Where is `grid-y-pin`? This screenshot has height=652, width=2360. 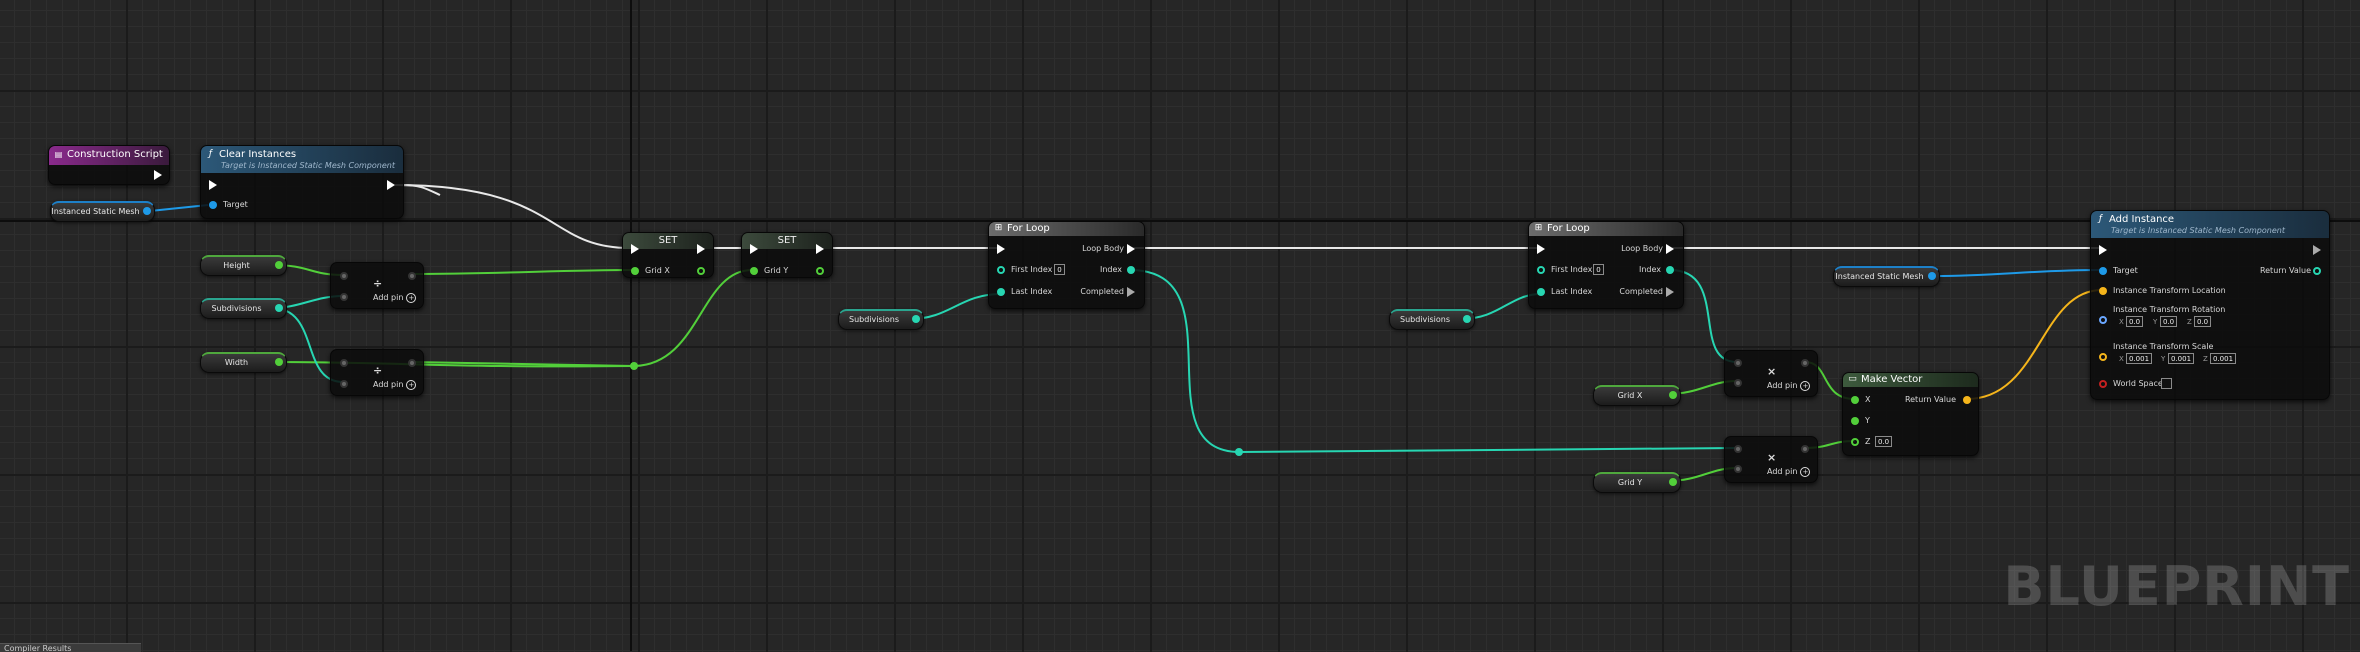
grid-y-pin is located at coordinates (754, 271).